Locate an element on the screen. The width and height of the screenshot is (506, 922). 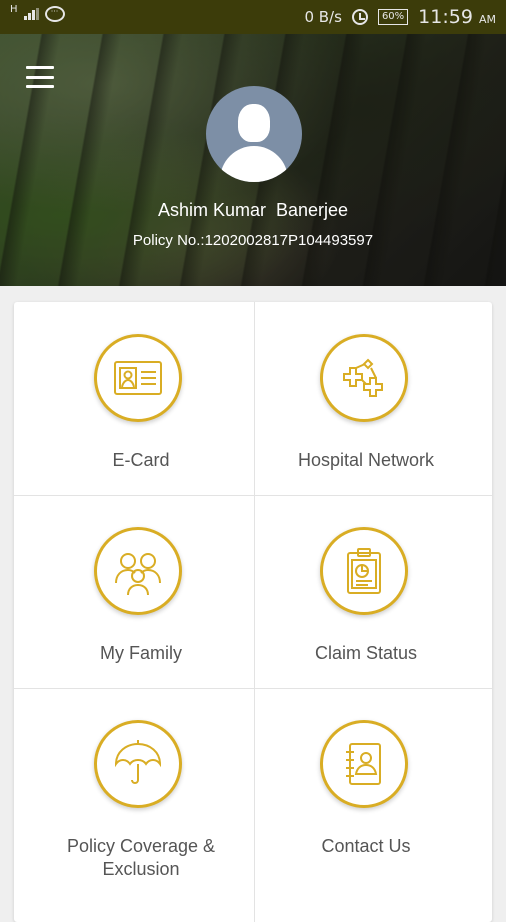
tile-label: My Family is located at coordinates (141, 653).